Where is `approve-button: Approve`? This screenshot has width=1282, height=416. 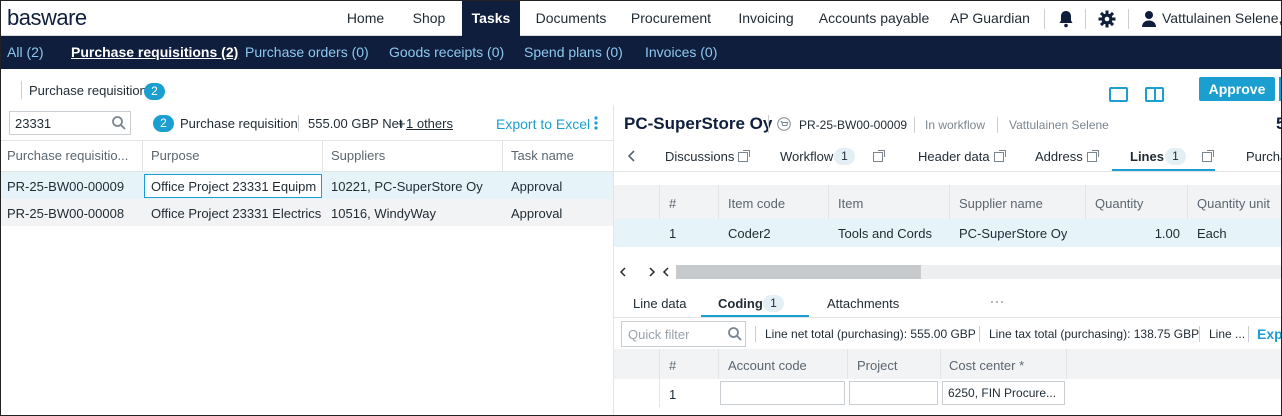
approve-button: Approve is located at coordinates (1237, 89).